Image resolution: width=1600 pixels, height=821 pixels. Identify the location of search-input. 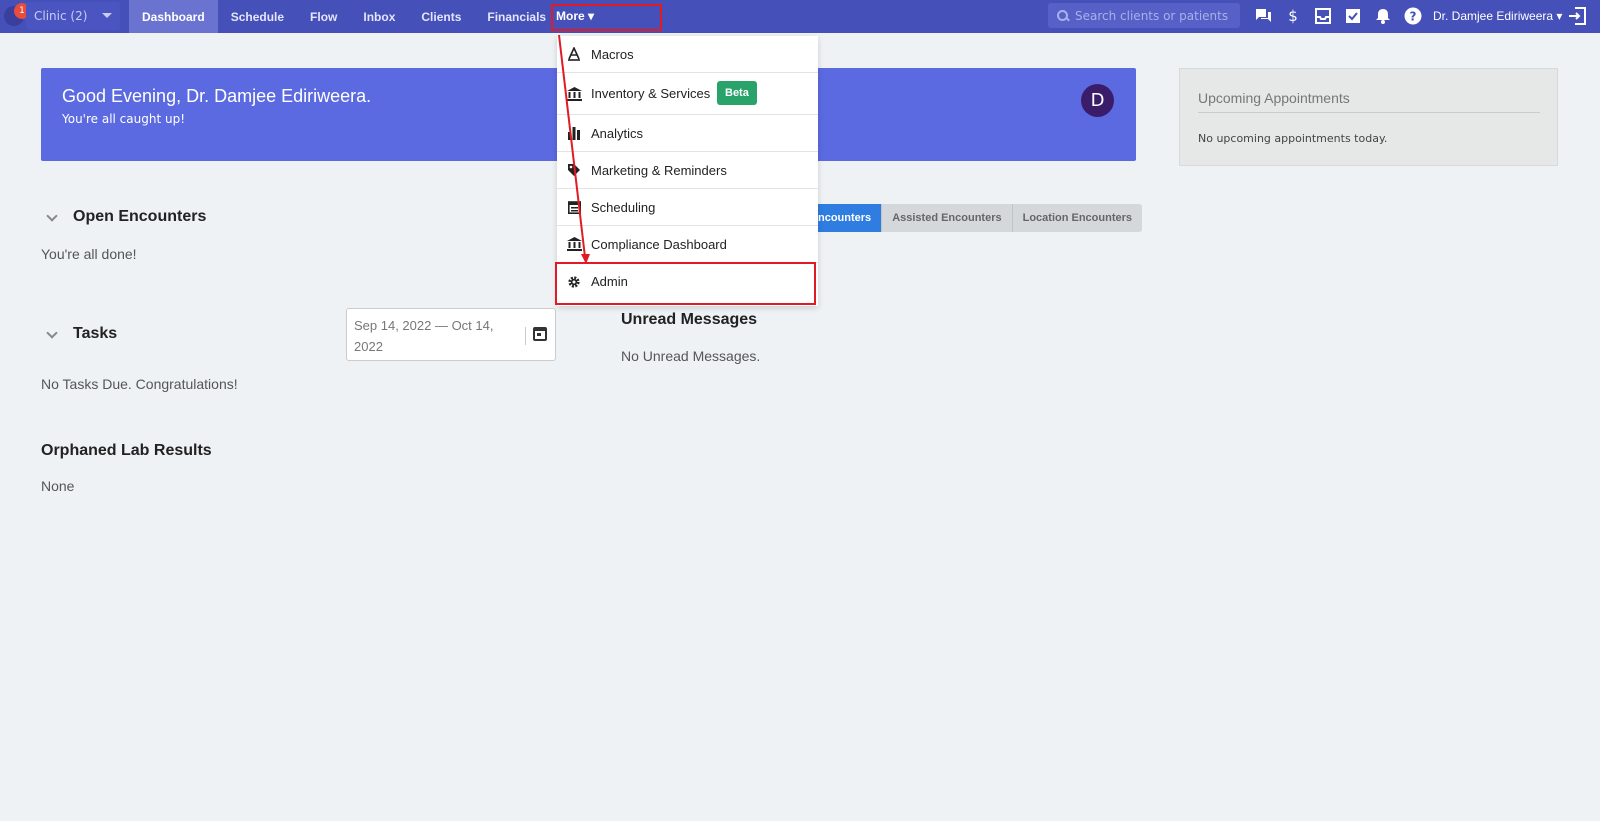
(1155, 15).